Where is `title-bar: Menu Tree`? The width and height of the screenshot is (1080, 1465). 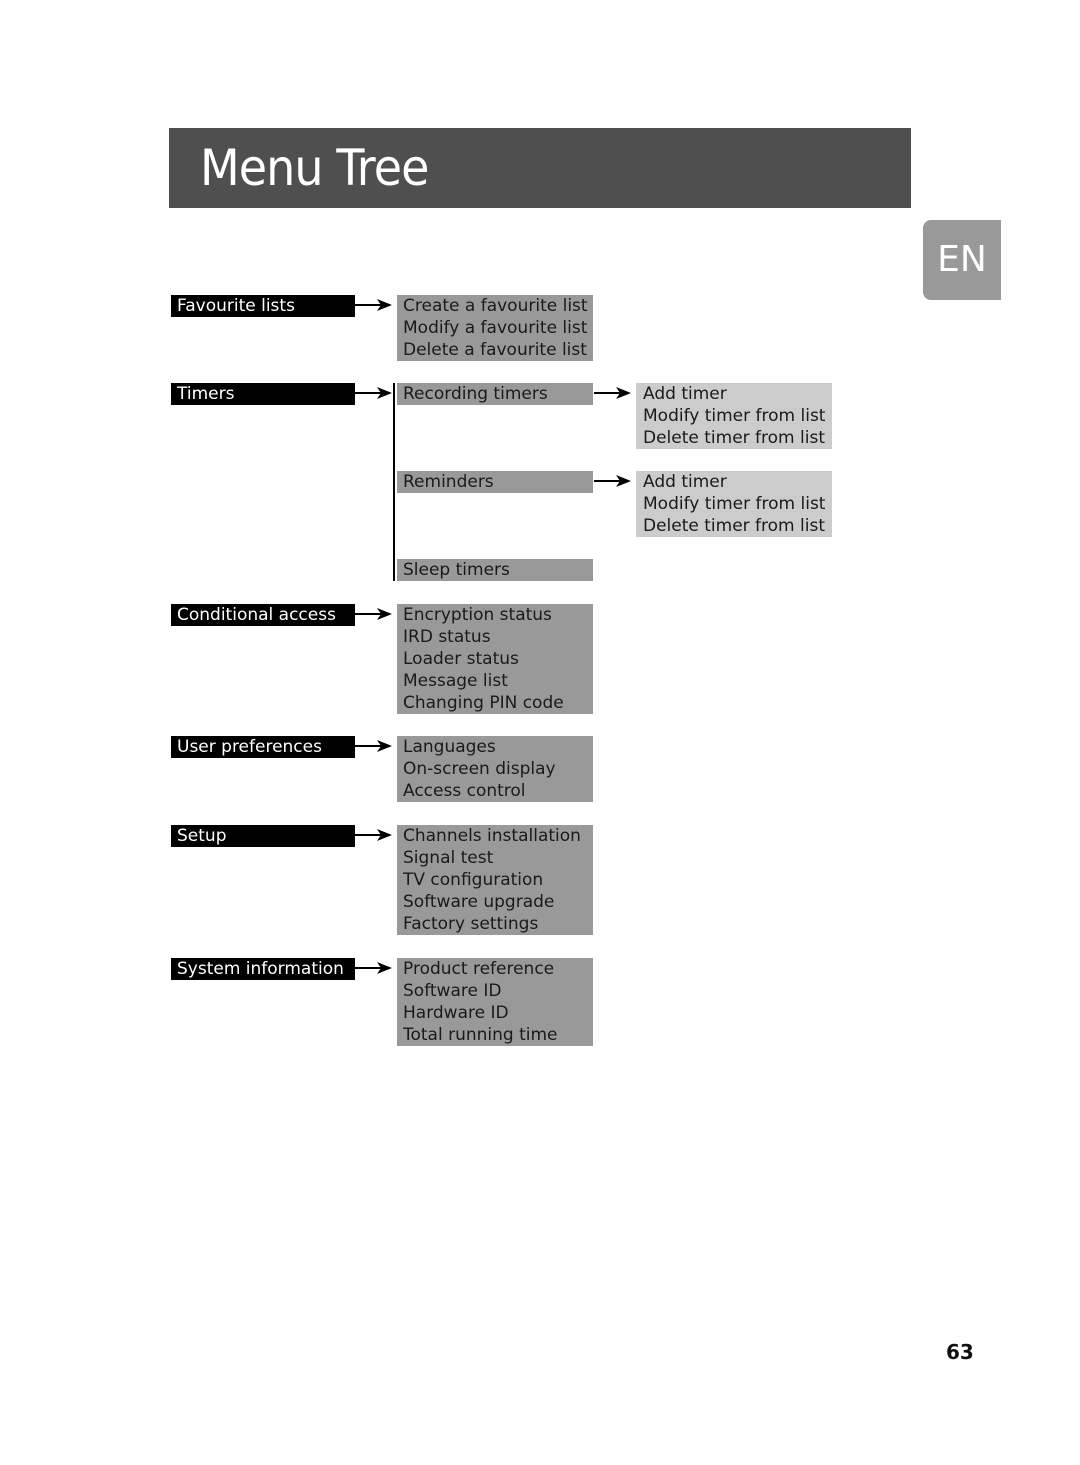 title-bar: Menu Tree is located at coordinates (540, 168).